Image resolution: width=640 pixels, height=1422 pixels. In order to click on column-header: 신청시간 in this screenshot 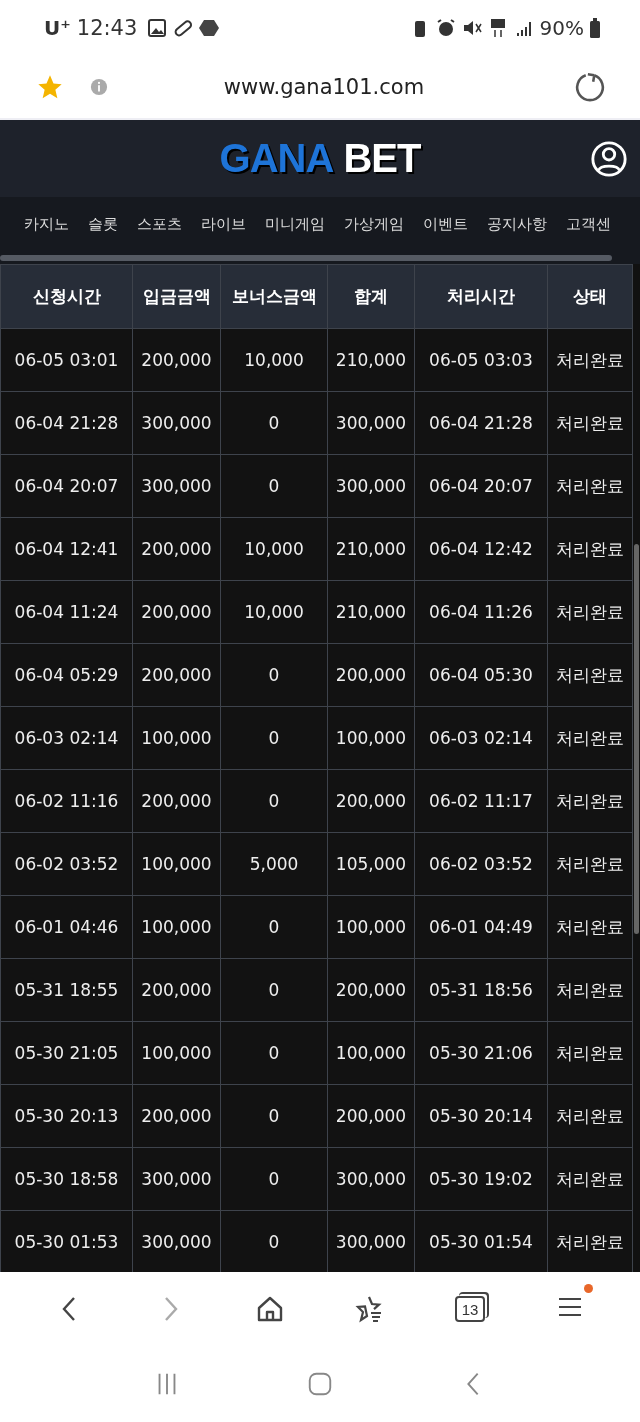, I will do `click(66, 296)`.